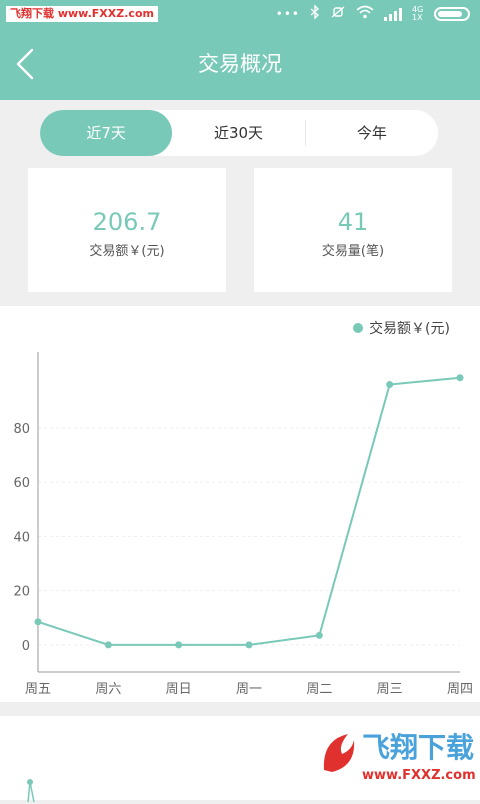 This screenshot has width=480, height=804. What do you see at coordinates (240, 14) in the screenshot?
I see `status-bar: 飞翔下载 www.FXXZ.com ••• 4G 1X` at bounding box center [240, 14].